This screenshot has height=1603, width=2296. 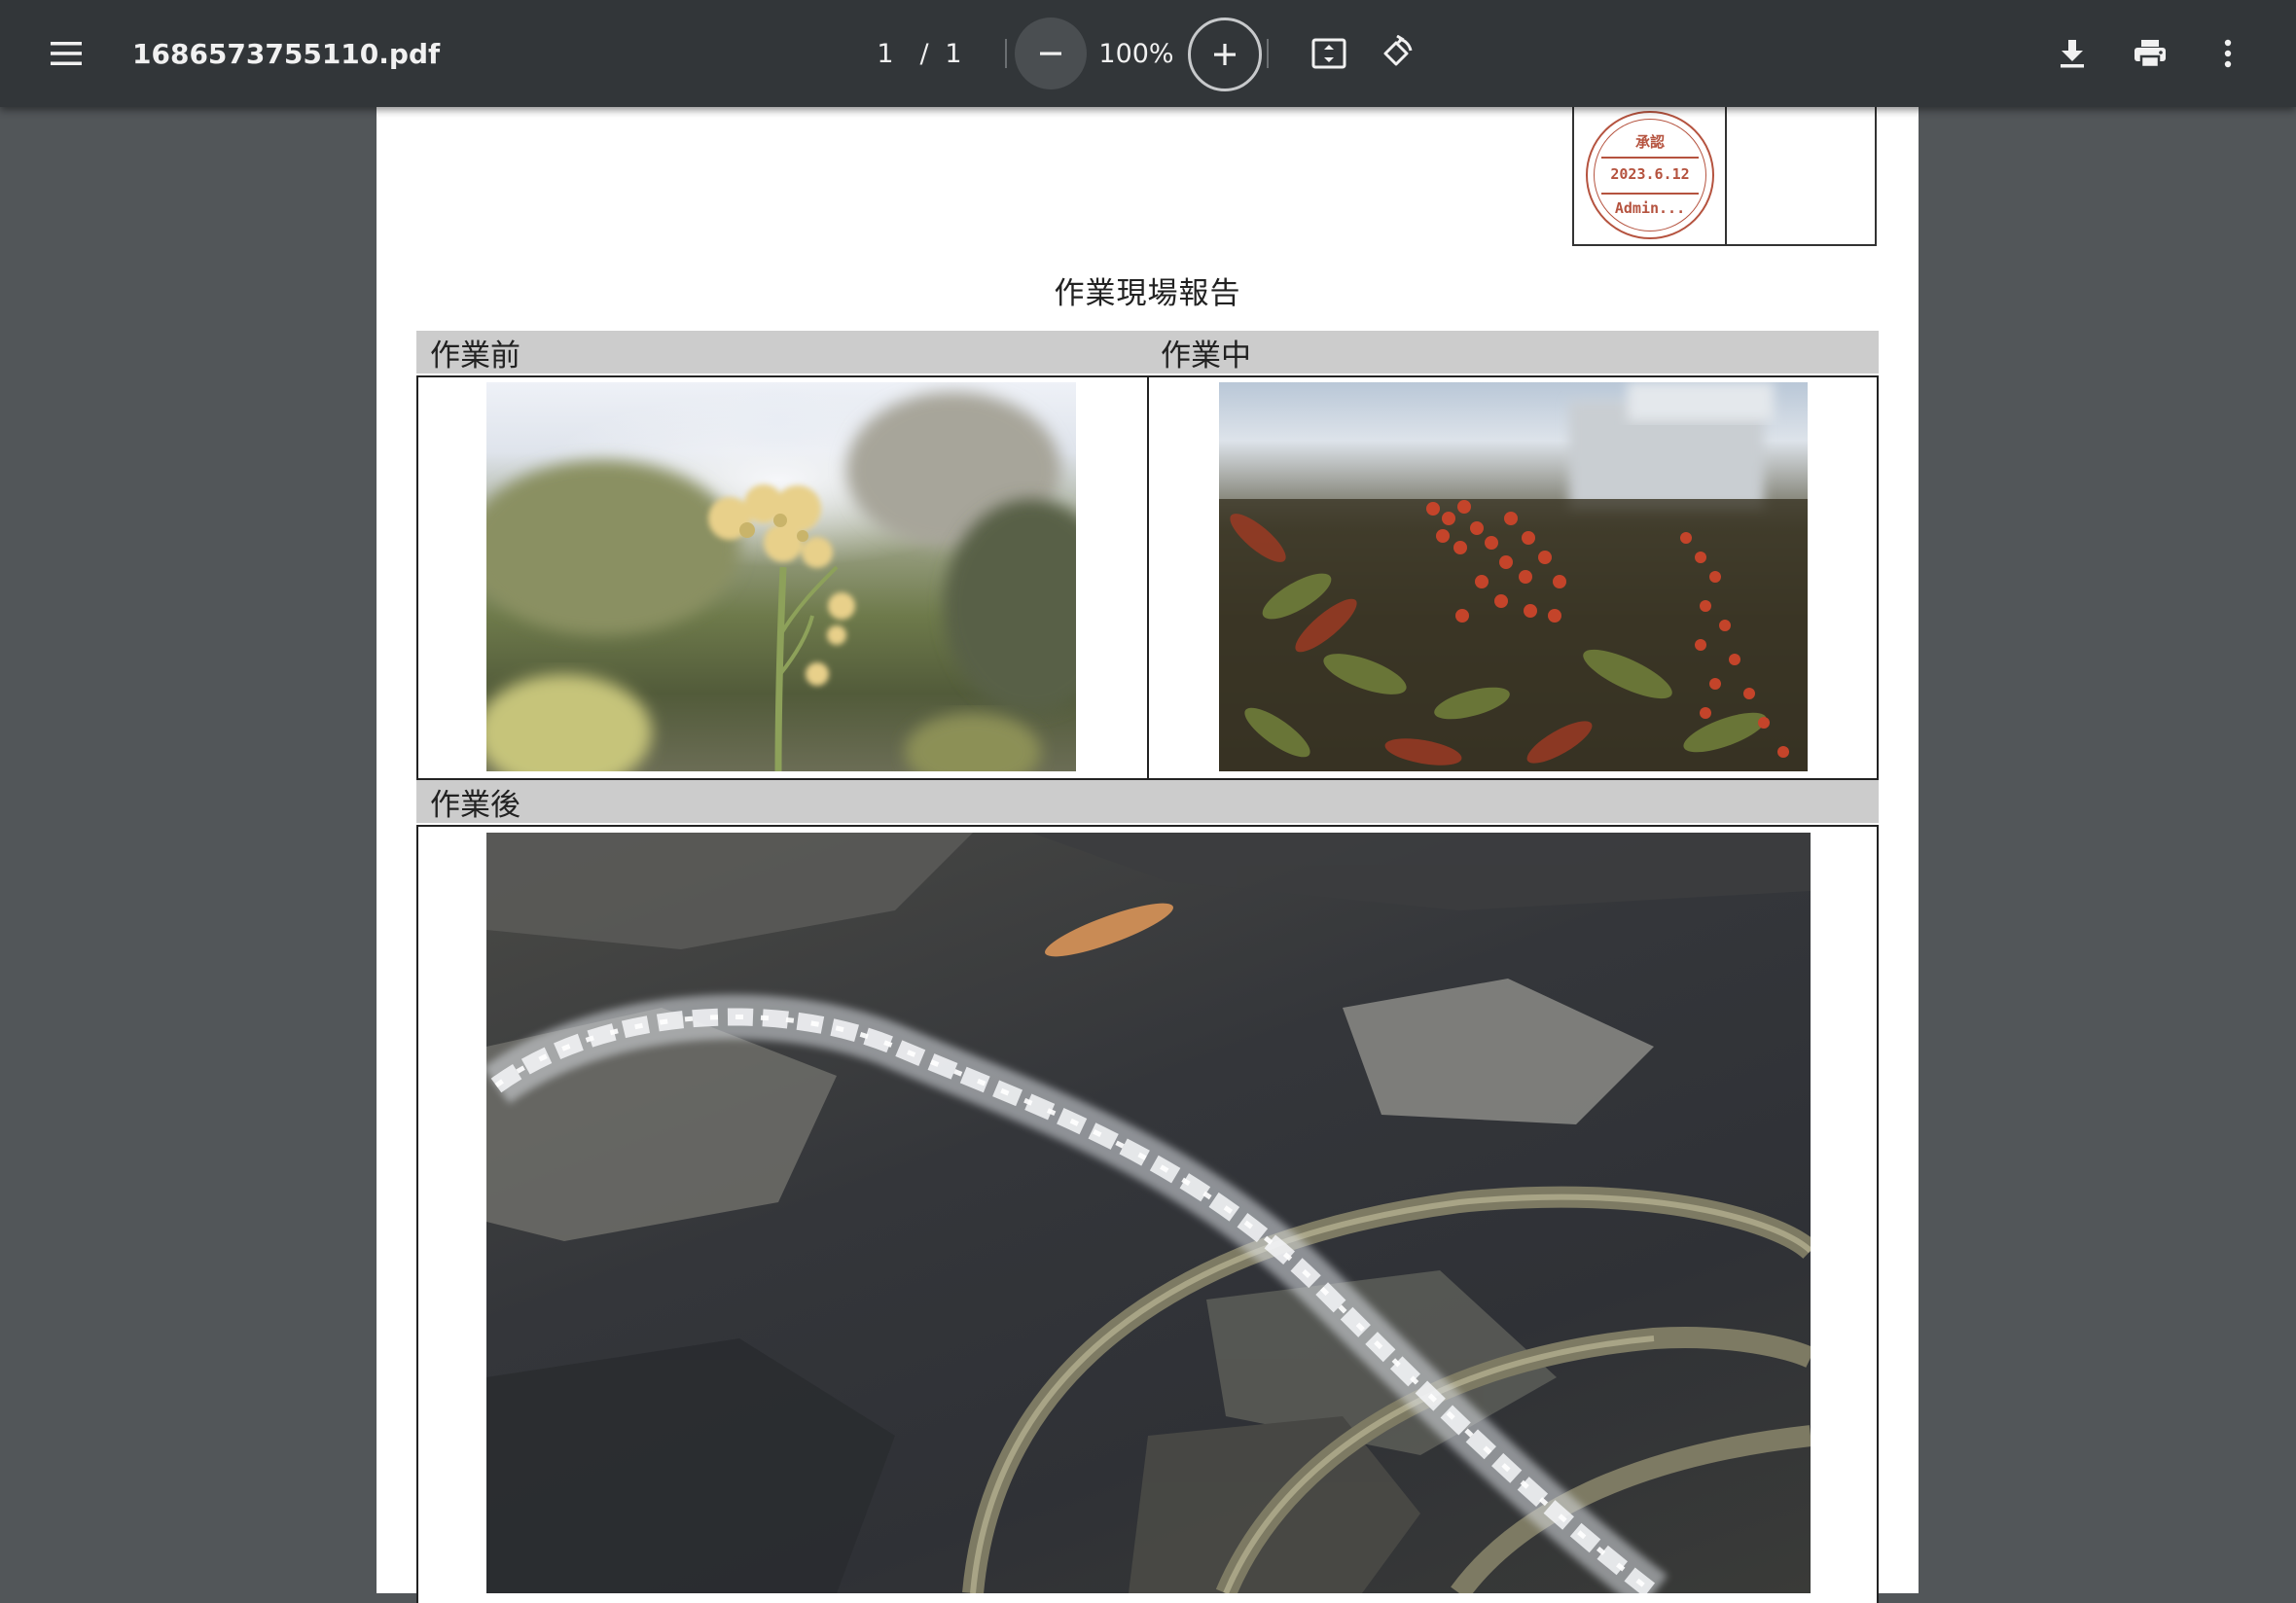 I want to click on more-actions-button, so click(x=2228, y=54).